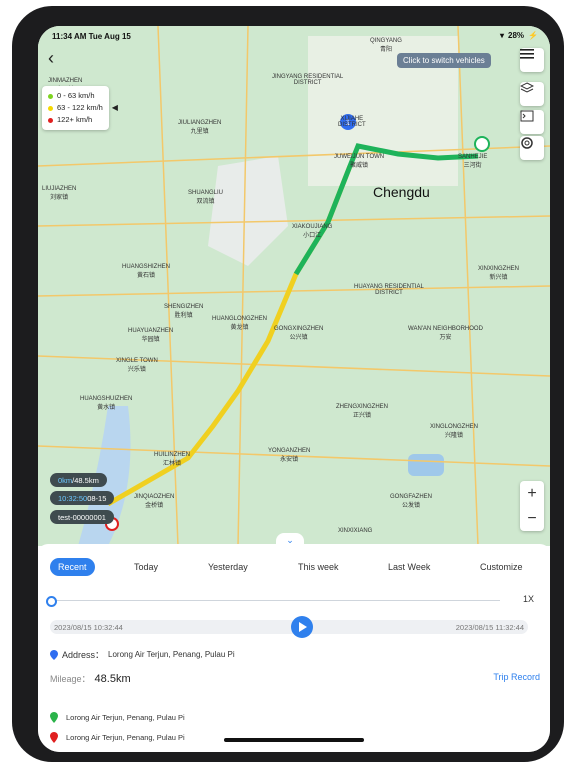 Image resolution: width=576 pixels, height=768 pixels. Describe the element at coordinates (454, 431) in the screenshot. I see `map-place-label: XINGLONGZHEN 兴隆镇` at that location.